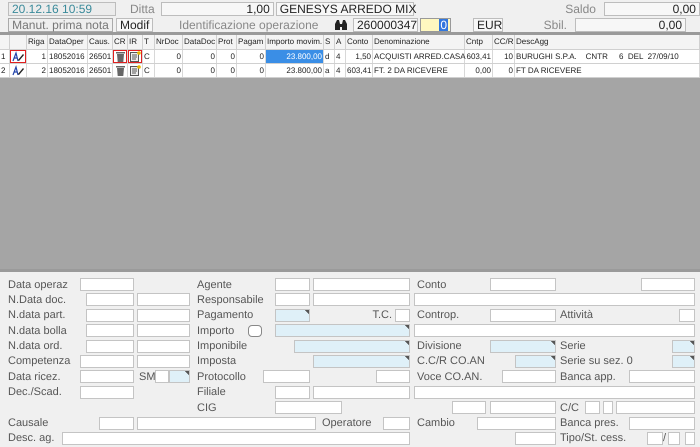 This screenshot has width=700, height=447. What do you see at coordinates (227, 42) in the screenshot?
I see `column-header: Prot` at bounding box center [227, 42].